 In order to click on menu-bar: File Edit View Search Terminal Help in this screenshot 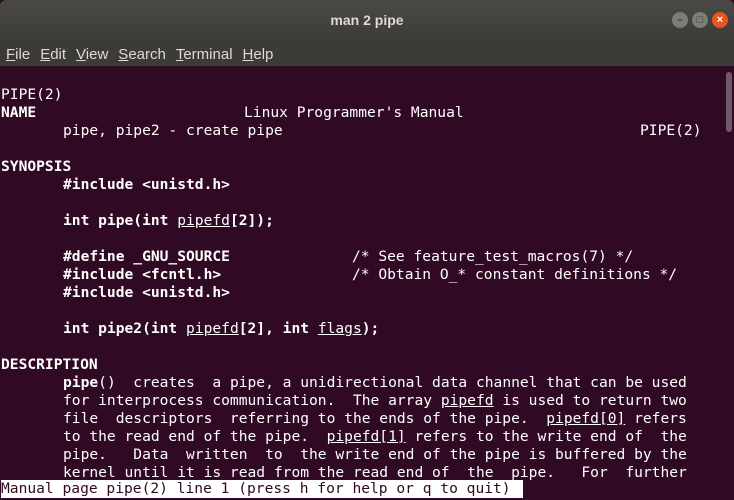, I will do `click(367, 54)`.